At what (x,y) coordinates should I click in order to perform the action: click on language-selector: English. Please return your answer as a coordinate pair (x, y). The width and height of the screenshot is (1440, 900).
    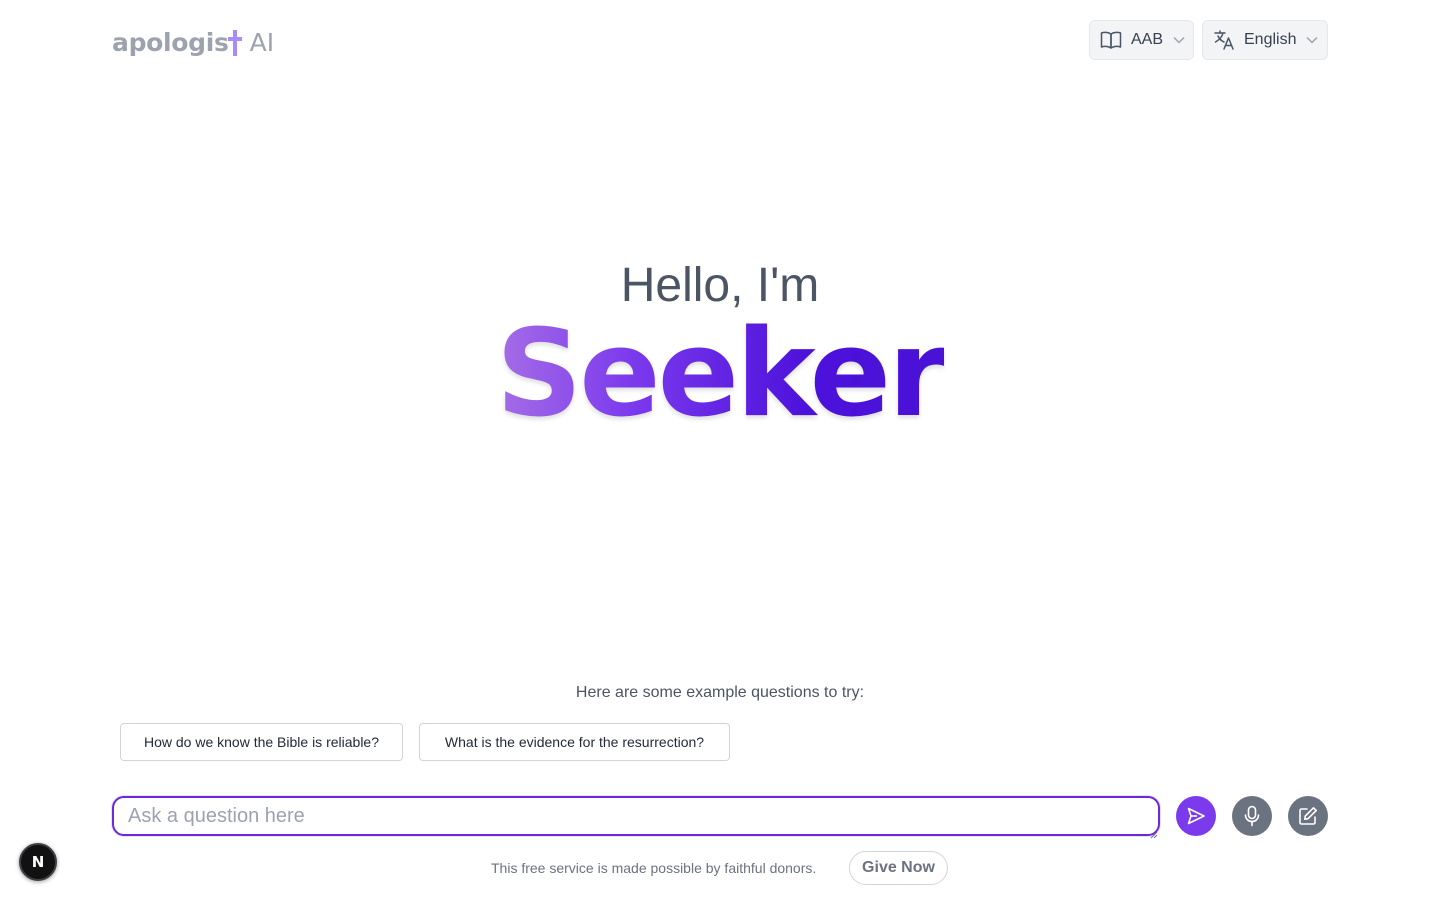
    Looking at the image, I should click on (1265, 40).